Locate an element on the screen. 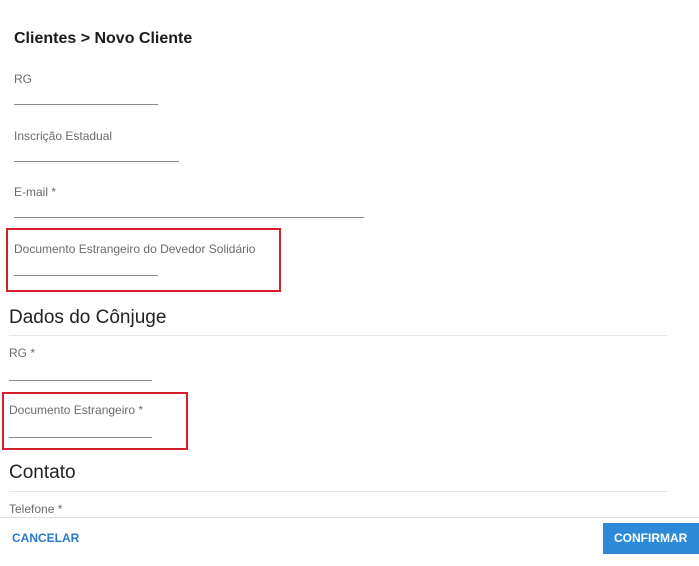 The width and height of the screenshot is (699, 566). conjuge-documento-estrangeiro-label: Documento Estrangeiro * is located at coordinates (76, 410).